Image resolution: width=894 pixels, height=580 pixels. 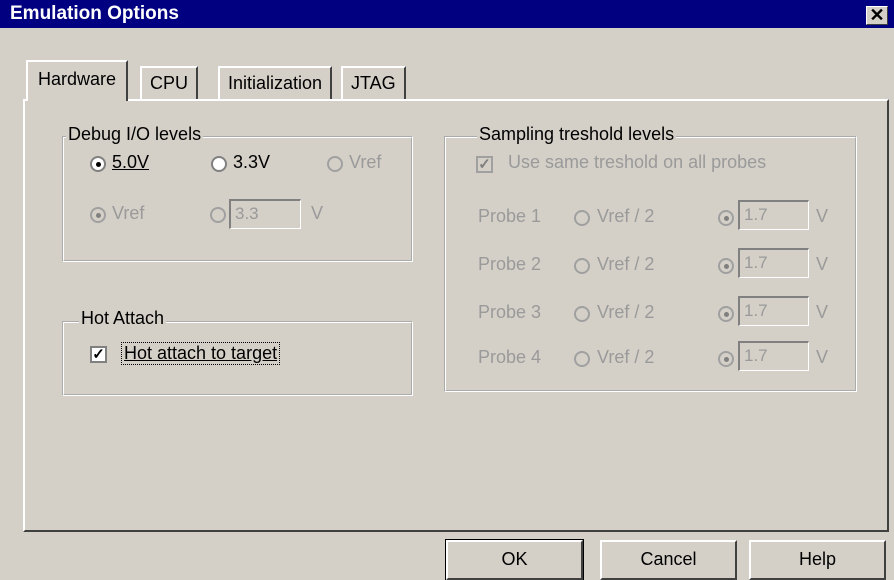 I want to click on title-bar: Emulation Options ✕, so click(x=447, y=14).